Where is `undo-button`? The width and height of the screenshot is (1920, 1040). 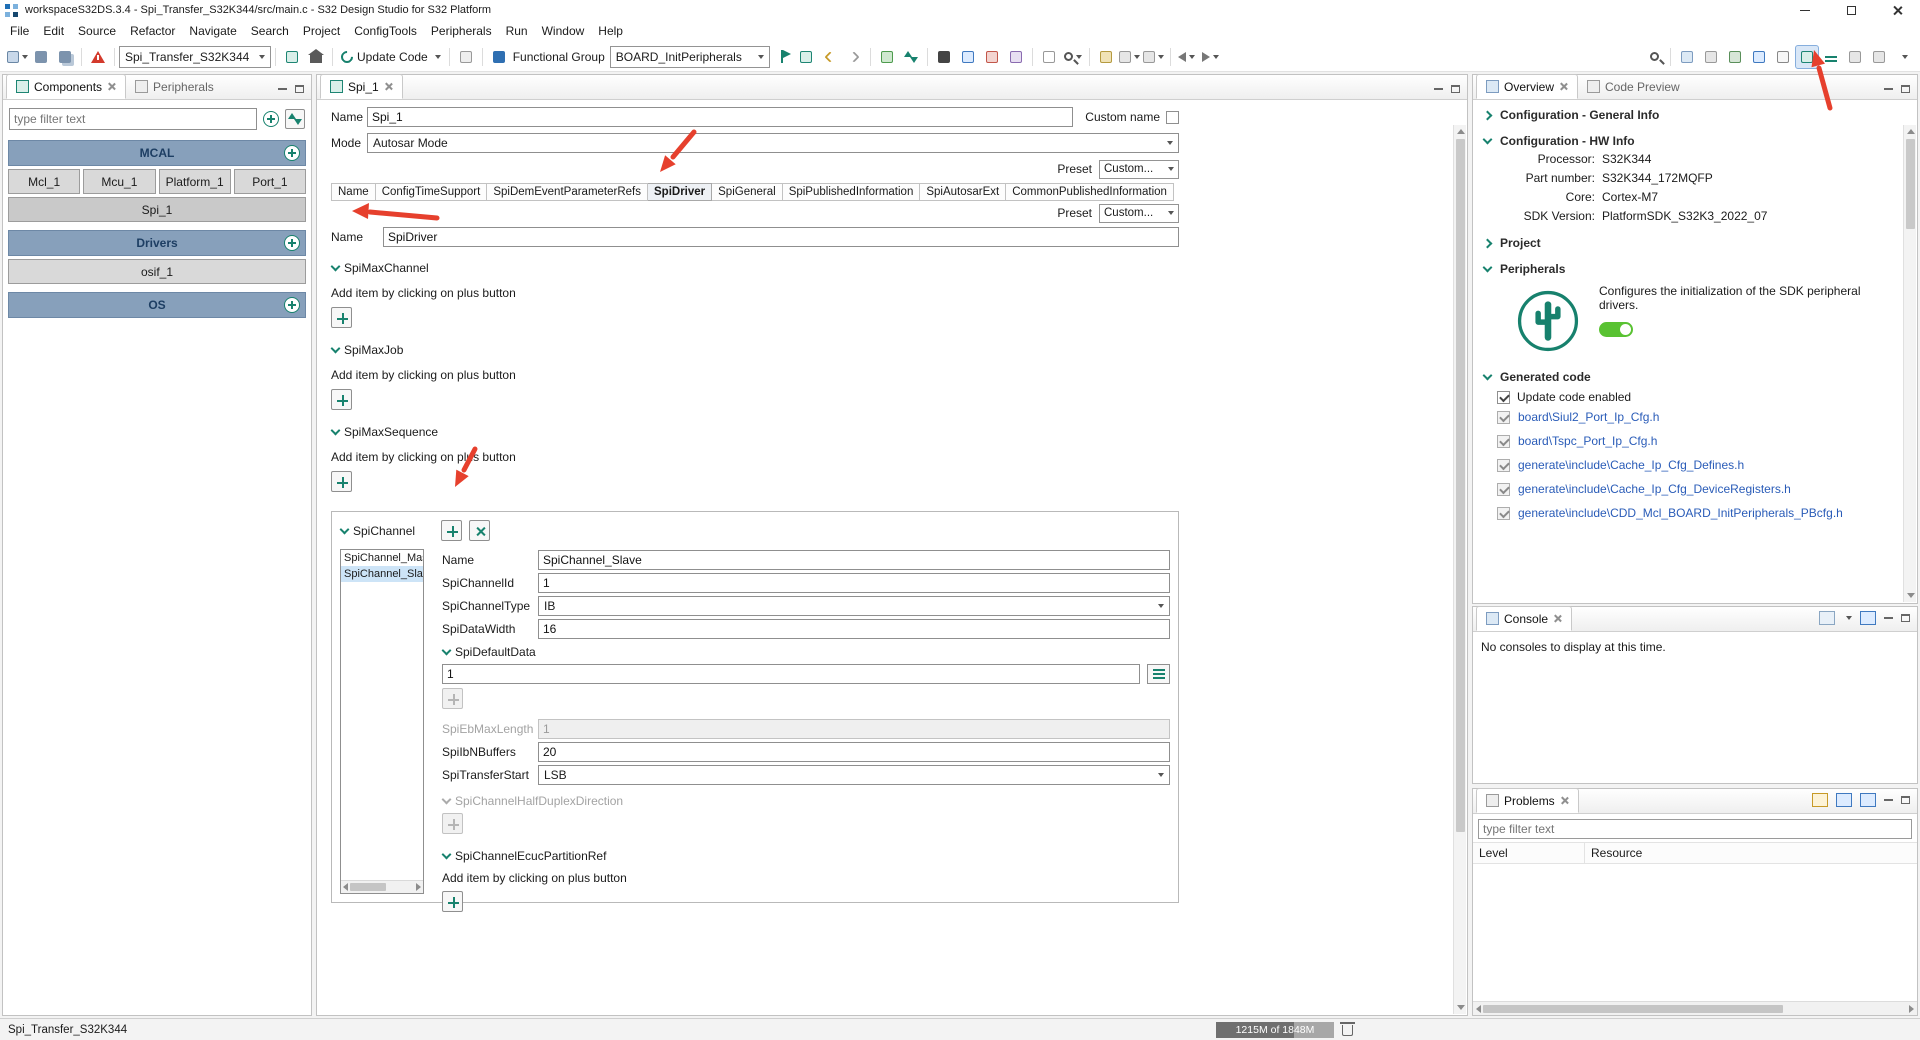 undo-button is located at coordinates (830, 57).